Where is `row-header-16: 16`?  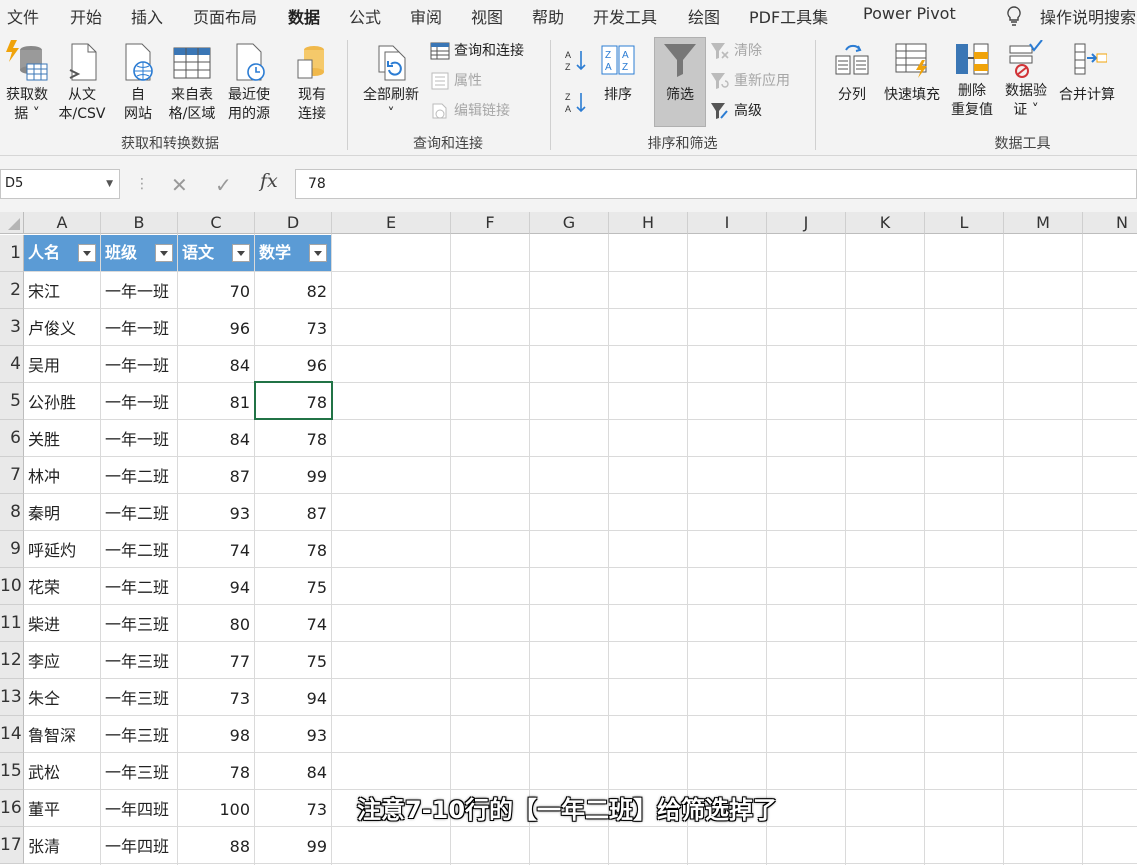 row-header-16: 16 is located at coordinates (12, 808).